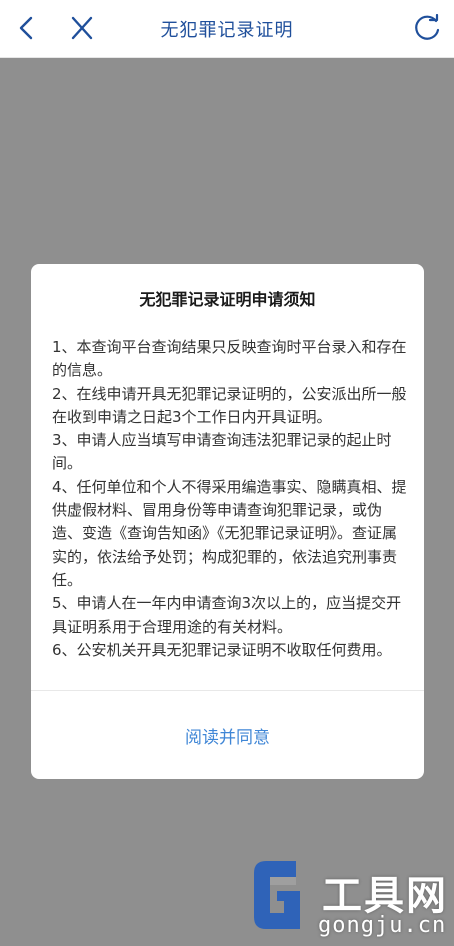  Describe the element at coordinates (222, 649) in the screenshot. I see `notice-item: 6、公安机关开具无犯罪记录证明不收取任何费用。` at that location.